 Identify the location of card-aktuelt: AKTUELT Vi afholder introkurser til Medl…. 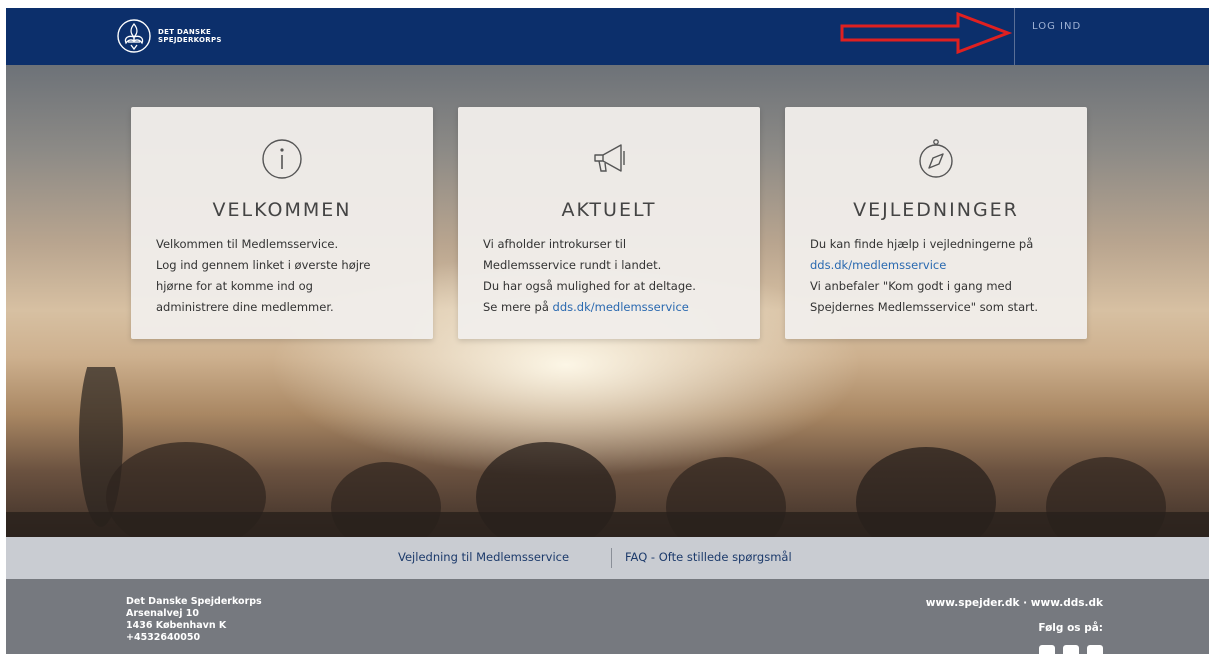
(609, 223).